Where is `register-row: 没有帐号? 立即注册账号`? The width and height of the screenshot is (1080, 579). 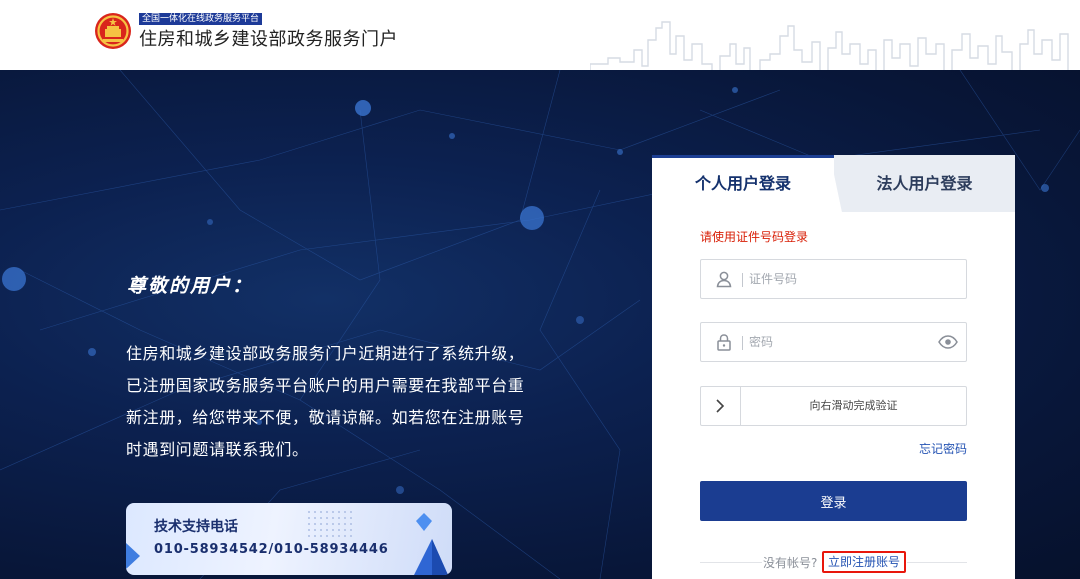 register-row: 没有帐号? 立即注册账号 is located at coordinates (833, 562).